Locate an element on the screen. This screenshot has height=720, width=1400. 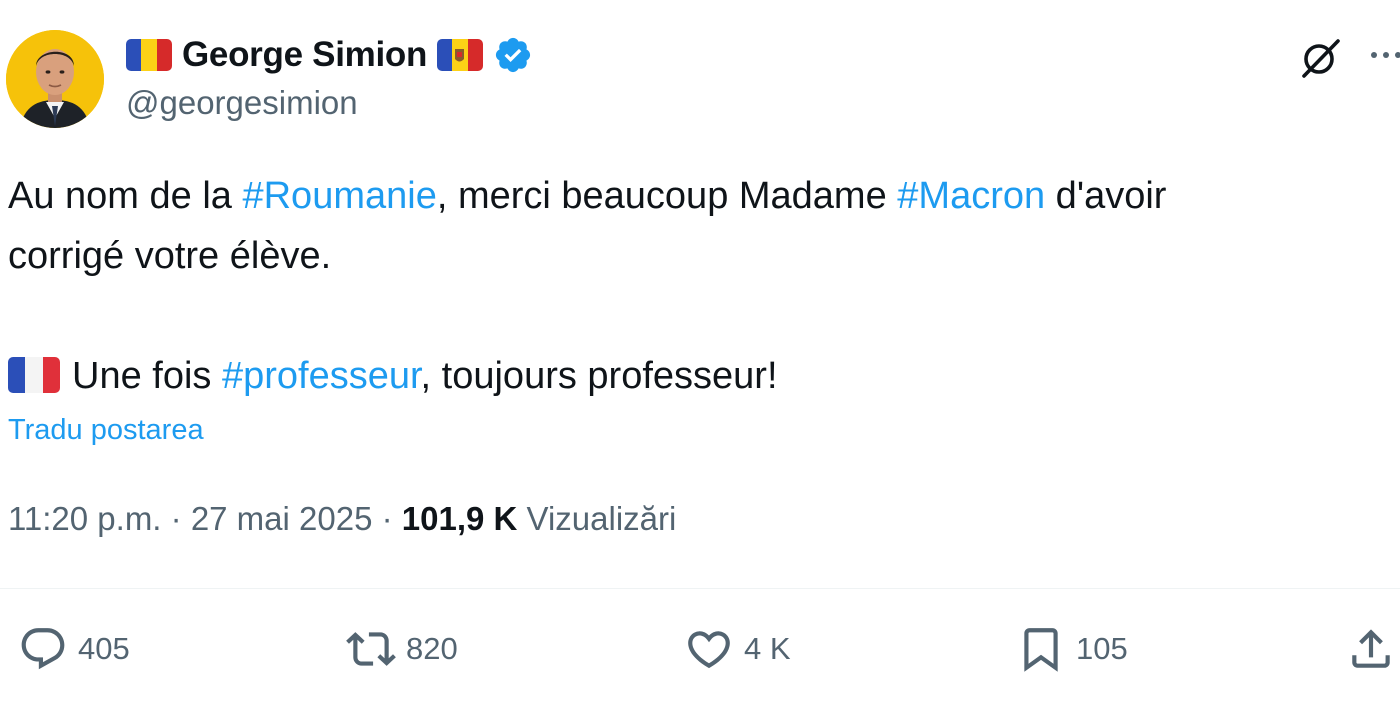
moldova-flag-icon is located at coordinates (460, 55).